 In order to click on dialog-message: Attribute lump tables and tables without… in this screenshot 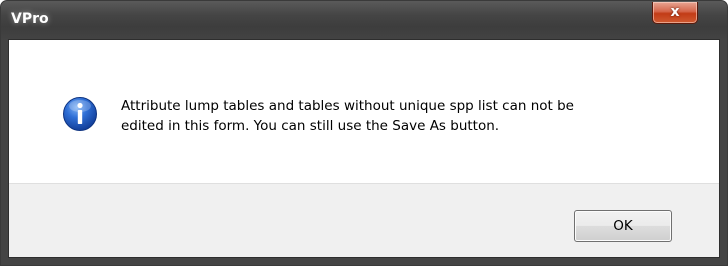, I will do `click(347, 116)`.